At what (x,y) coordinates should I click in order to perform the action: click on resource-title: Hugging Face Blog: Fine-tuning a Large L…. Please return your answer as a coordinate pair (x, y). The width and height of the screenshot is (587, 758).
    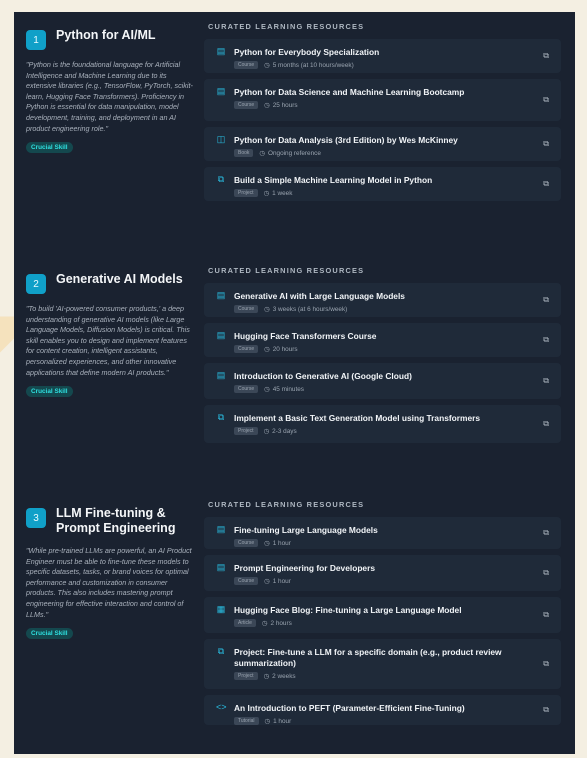
    Looking at the image, I should click on (382, 610).